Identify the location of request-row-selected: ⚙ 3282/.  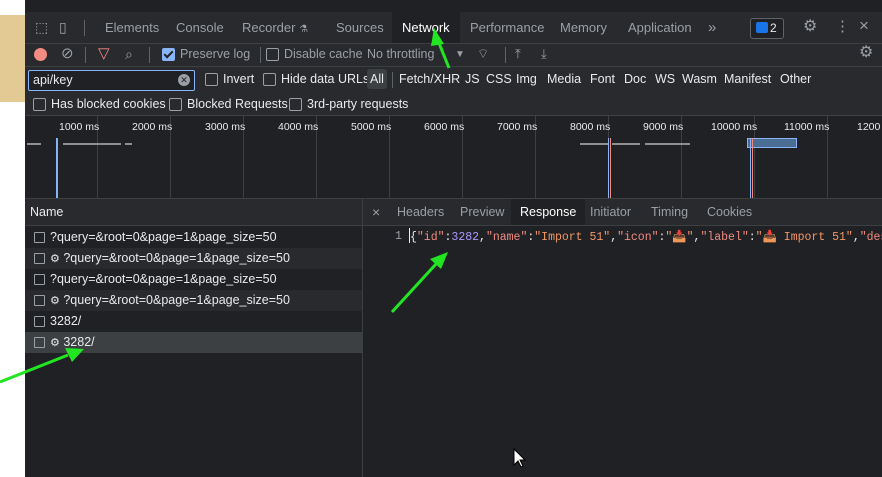
(193, 342).